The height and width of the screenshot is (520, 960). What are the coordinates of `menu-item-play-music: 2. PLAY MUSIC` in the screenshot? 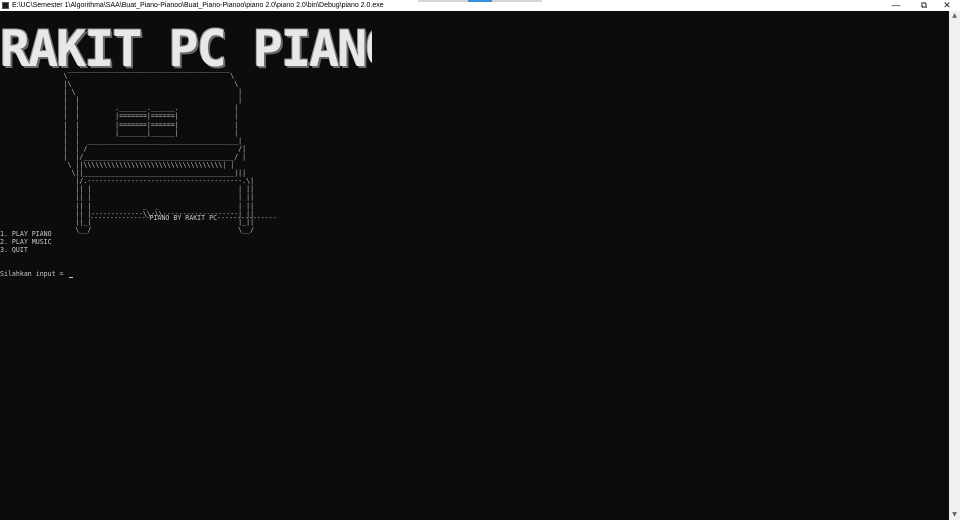 It's located at (26, 242).